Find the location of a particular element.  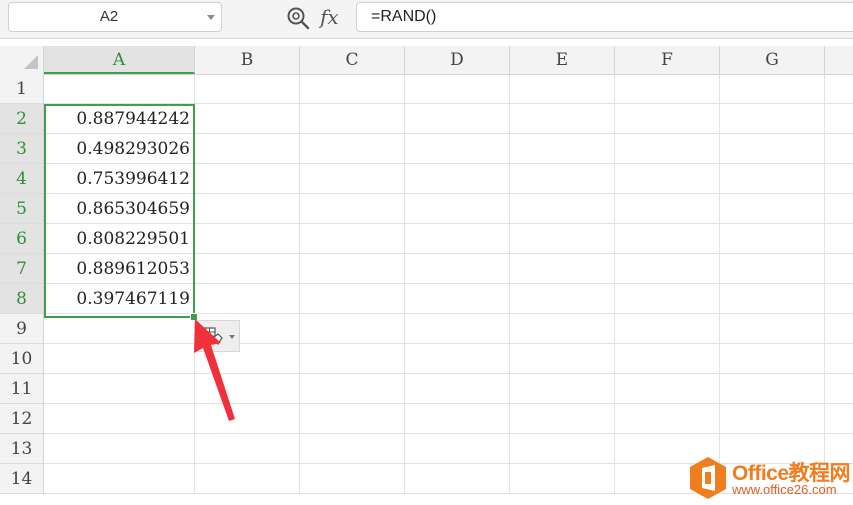

cell-e6 is located at coordinates (562, 239).